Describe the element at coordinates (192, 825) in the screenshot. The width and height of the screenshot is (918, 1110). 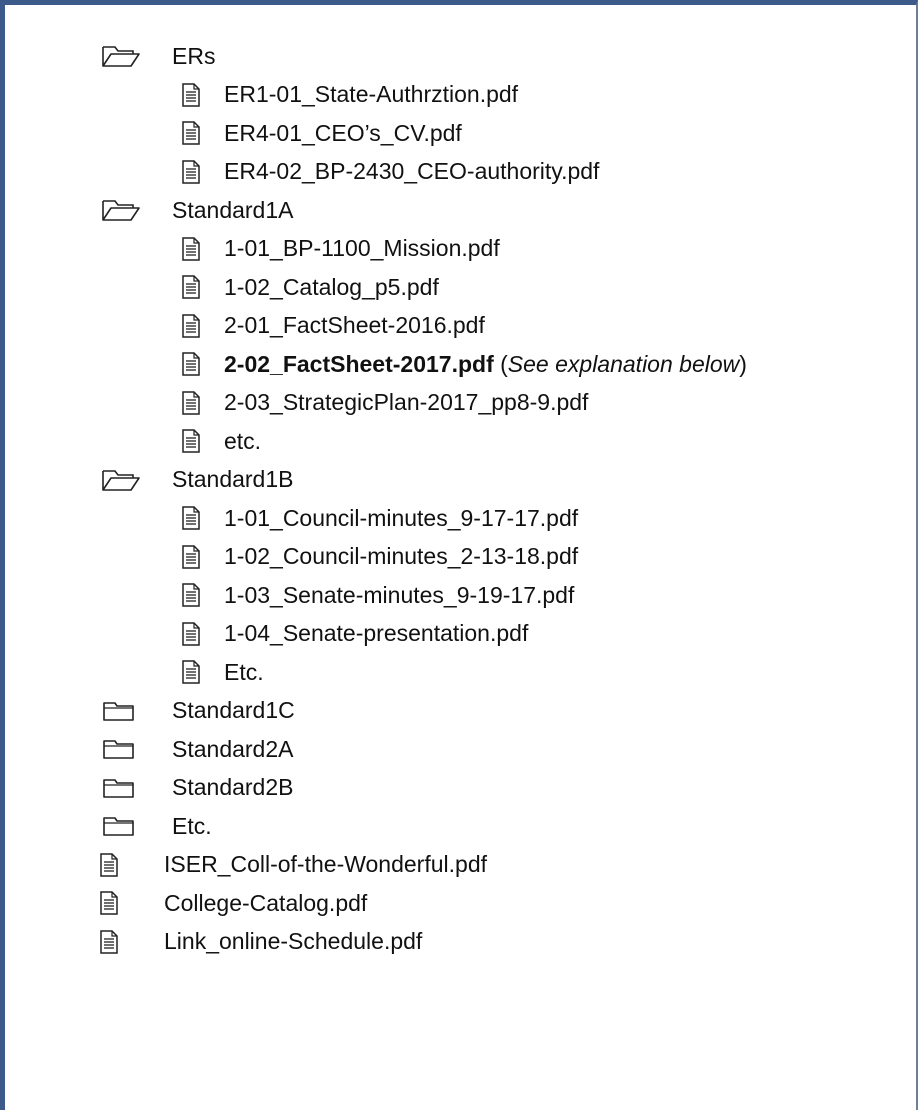
I see `folder-label: Etc.` at that location.